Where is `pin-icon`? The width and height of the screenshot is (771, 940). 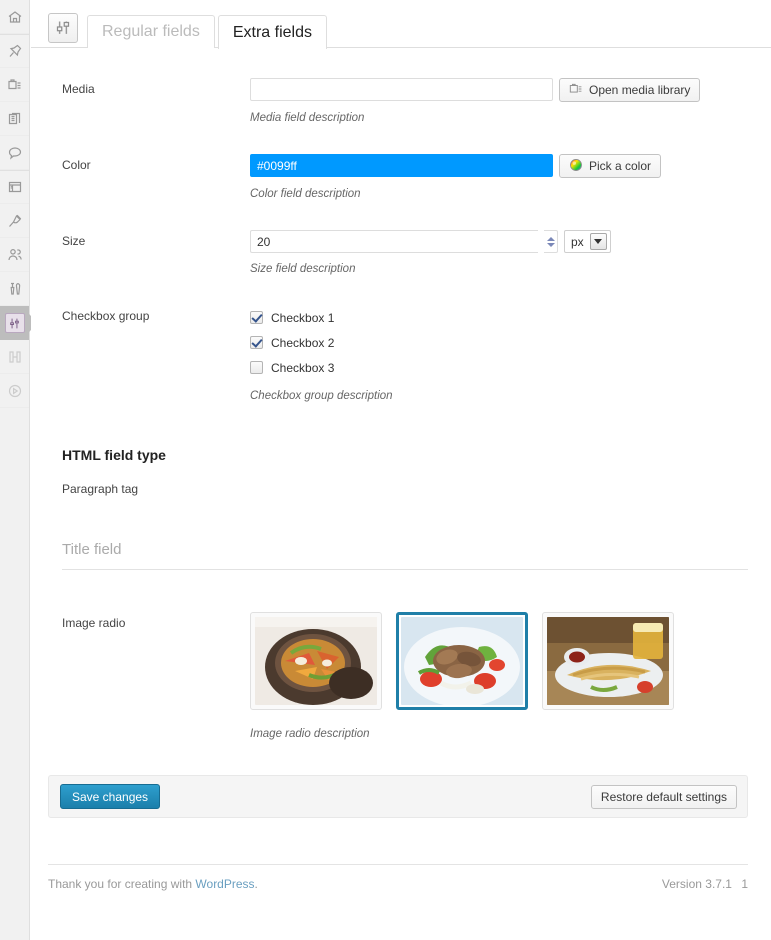
pin-icon is located at coordinates (15, 51).